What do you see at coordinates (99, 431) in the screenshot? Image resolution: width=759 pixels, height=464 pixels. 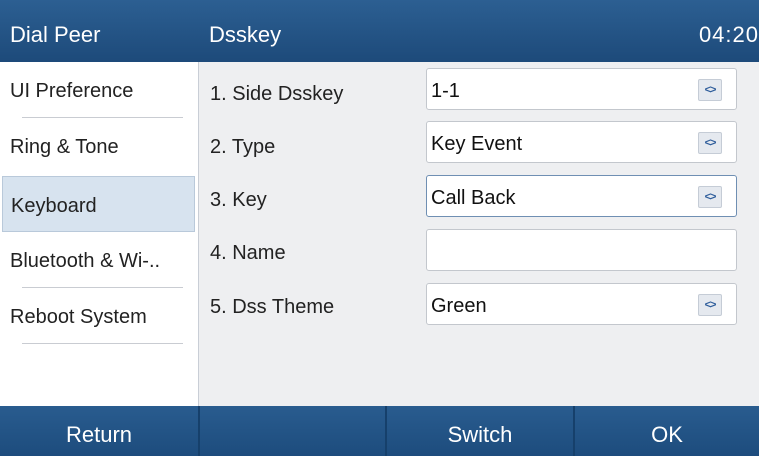 I see `return-button: Return` at bounding box center [99, 431].